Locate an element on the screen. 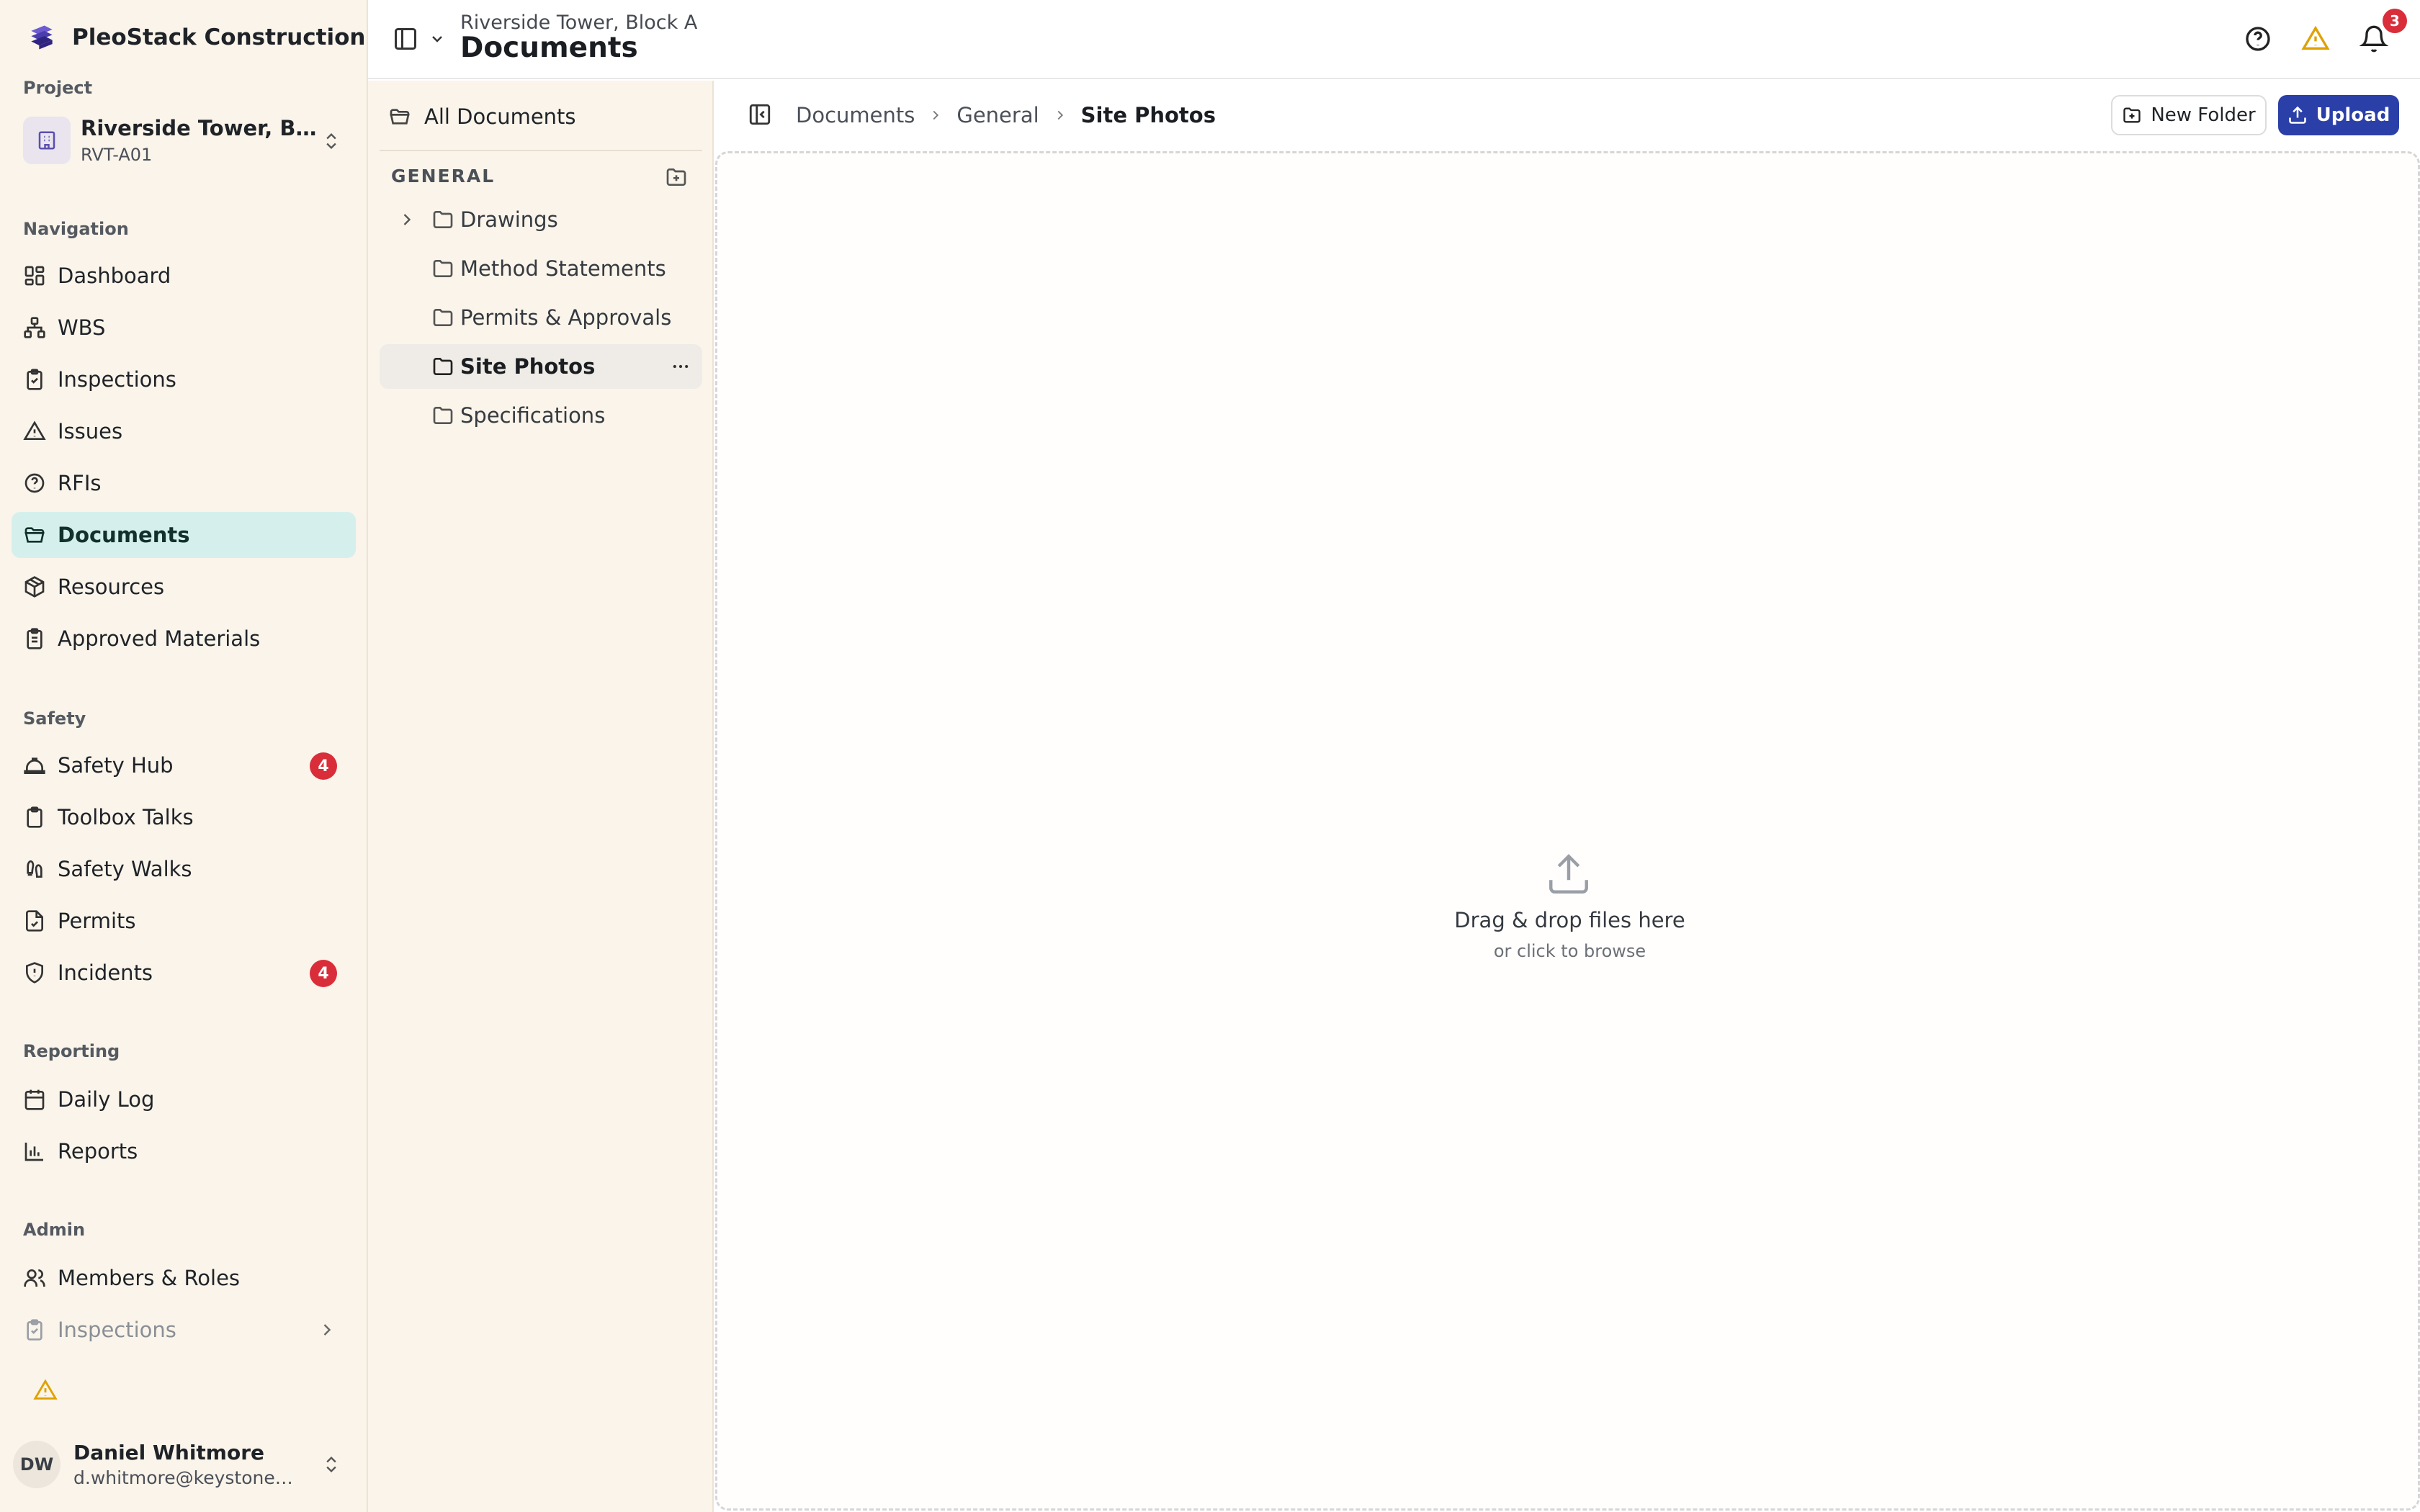 This screenshot has height=1512, width=2420. folder-item-drawings: Drawings is located at coordinates (541, 219).